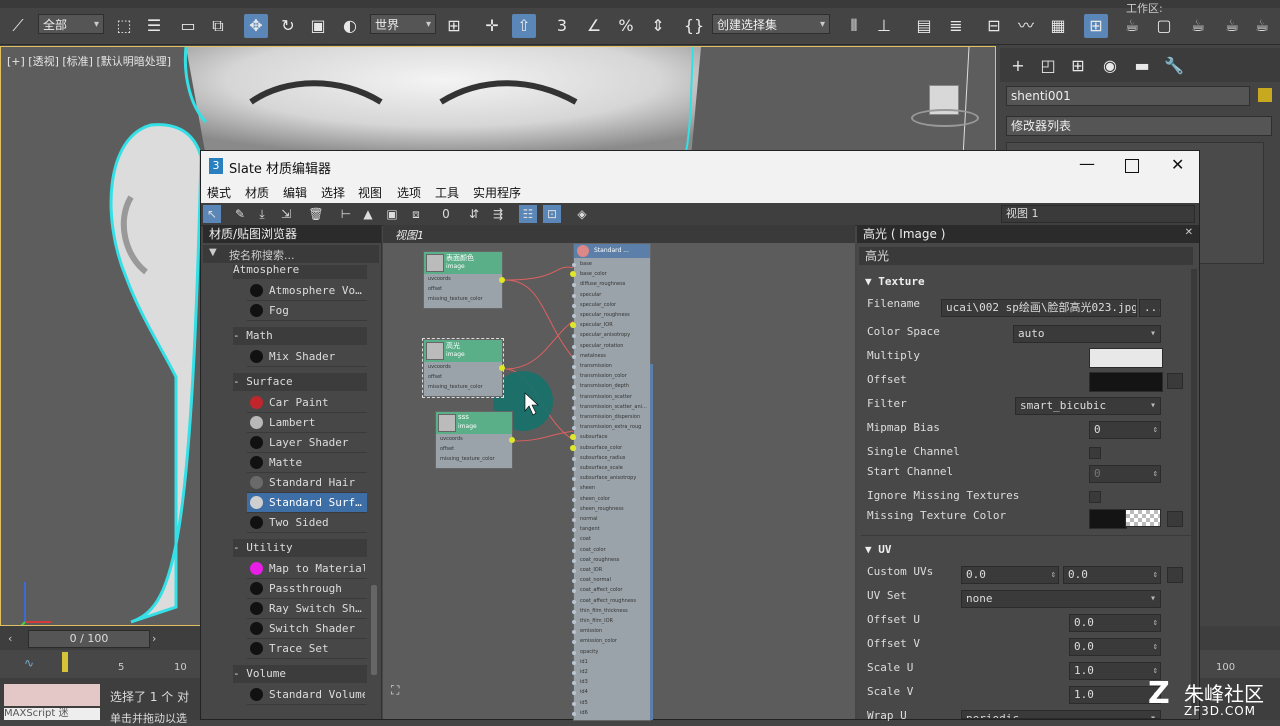 The height and width of the screenshot is (726, 1280). I want to click on offset-v-spinner: 0.0, so click(1115, 647).